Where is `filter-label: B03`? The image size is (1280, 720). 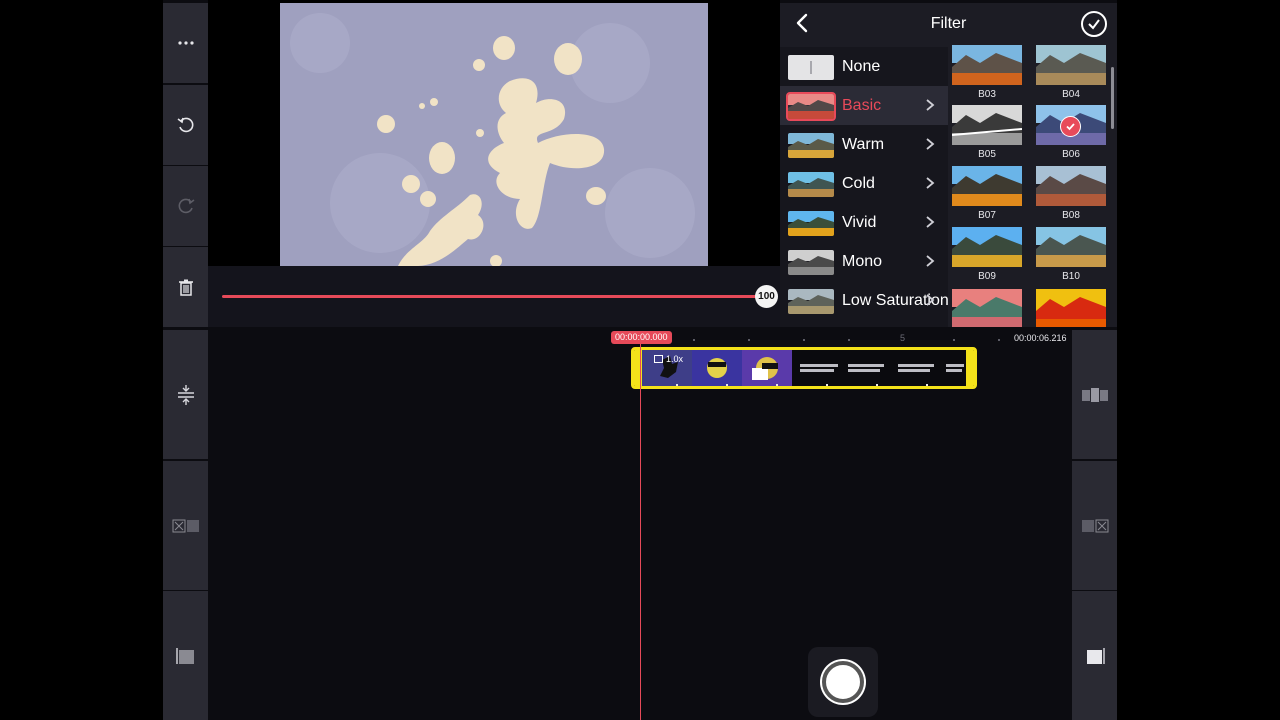
filter-label: B03 is located at coordinates (987, 94).